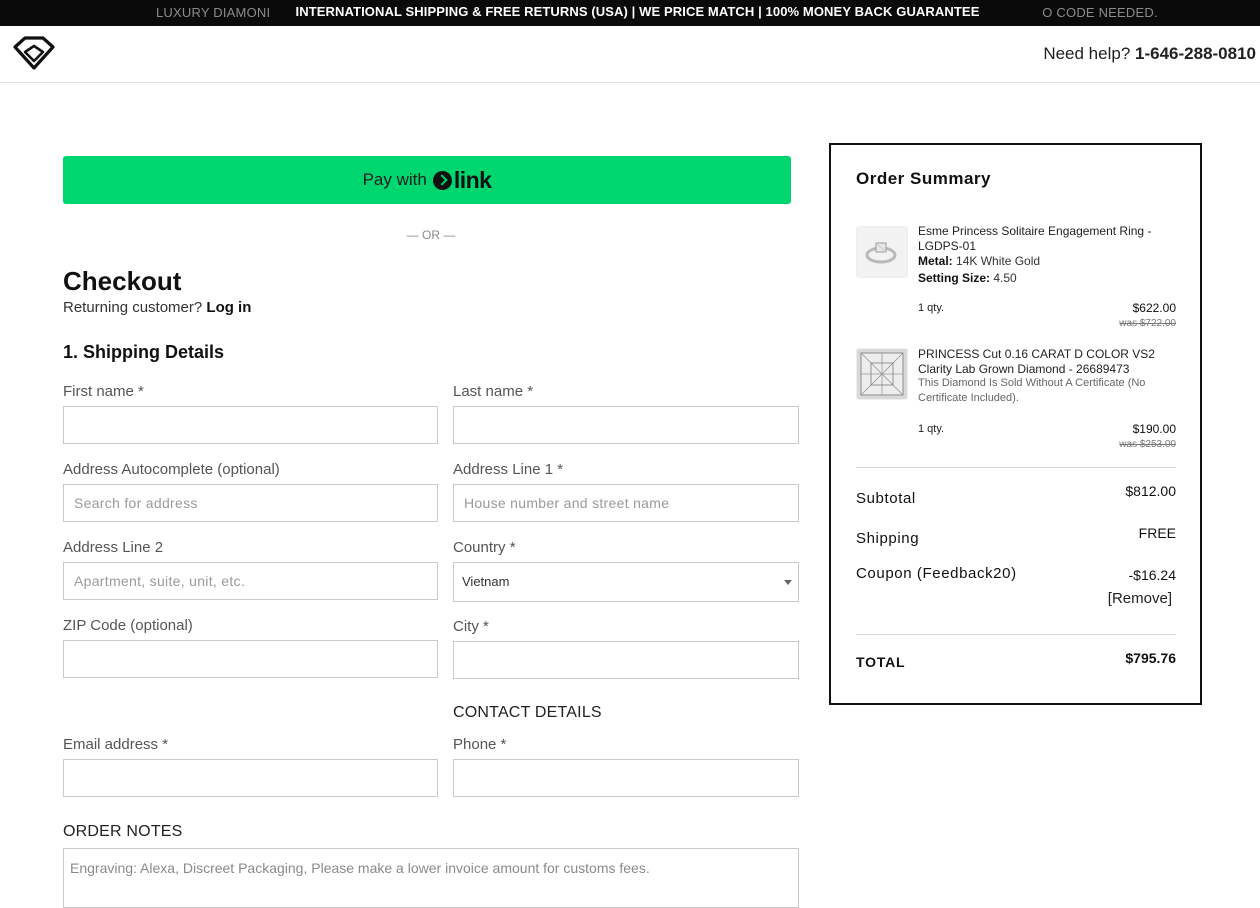 This screenshot has height=908, width=1260. What do you see at coordinates (250, 503) in the screenshot?
I see `address-autocomplete-input` at bounding box center [250, 503].